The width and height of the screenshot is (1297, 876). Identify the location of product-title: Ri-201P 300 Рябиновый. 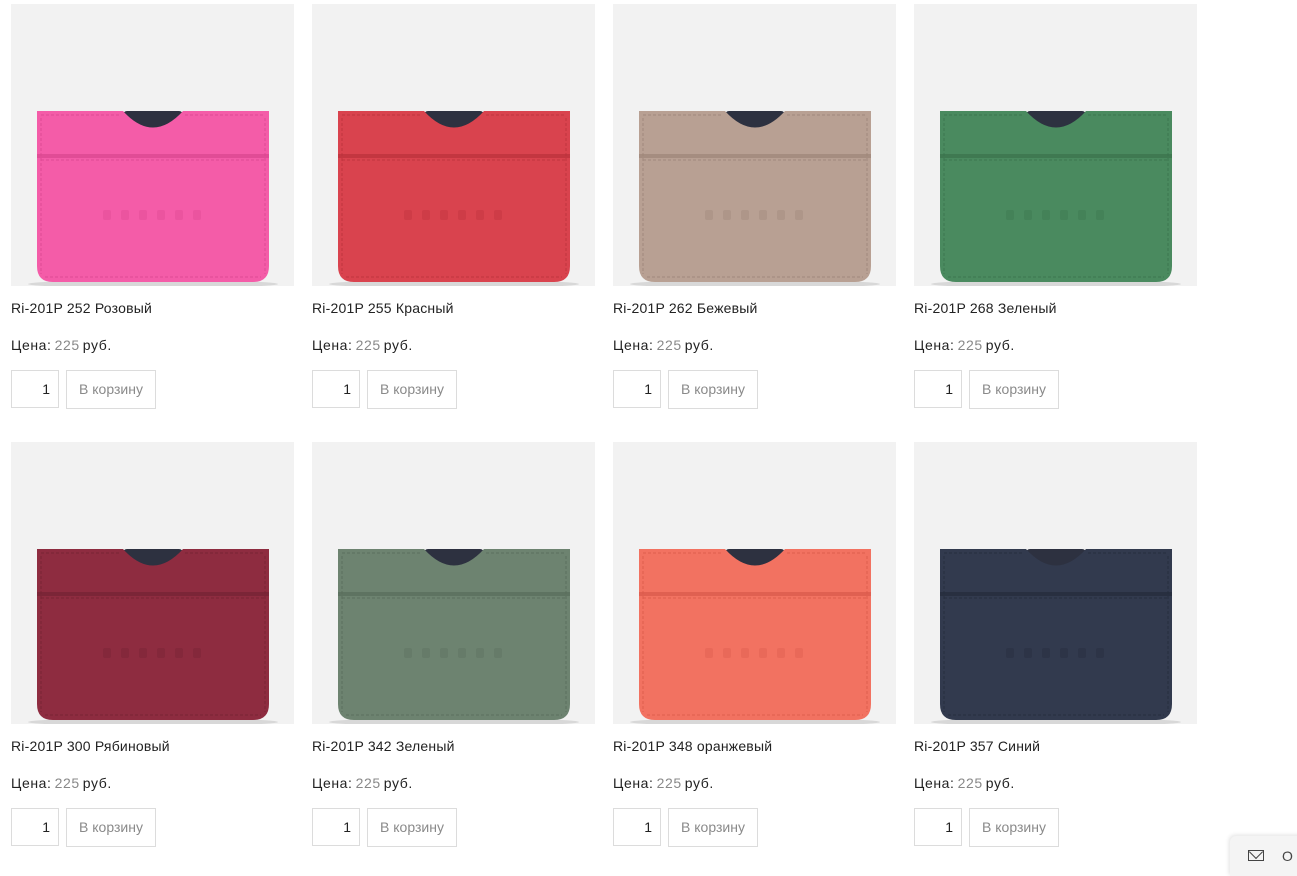
(90, 746).